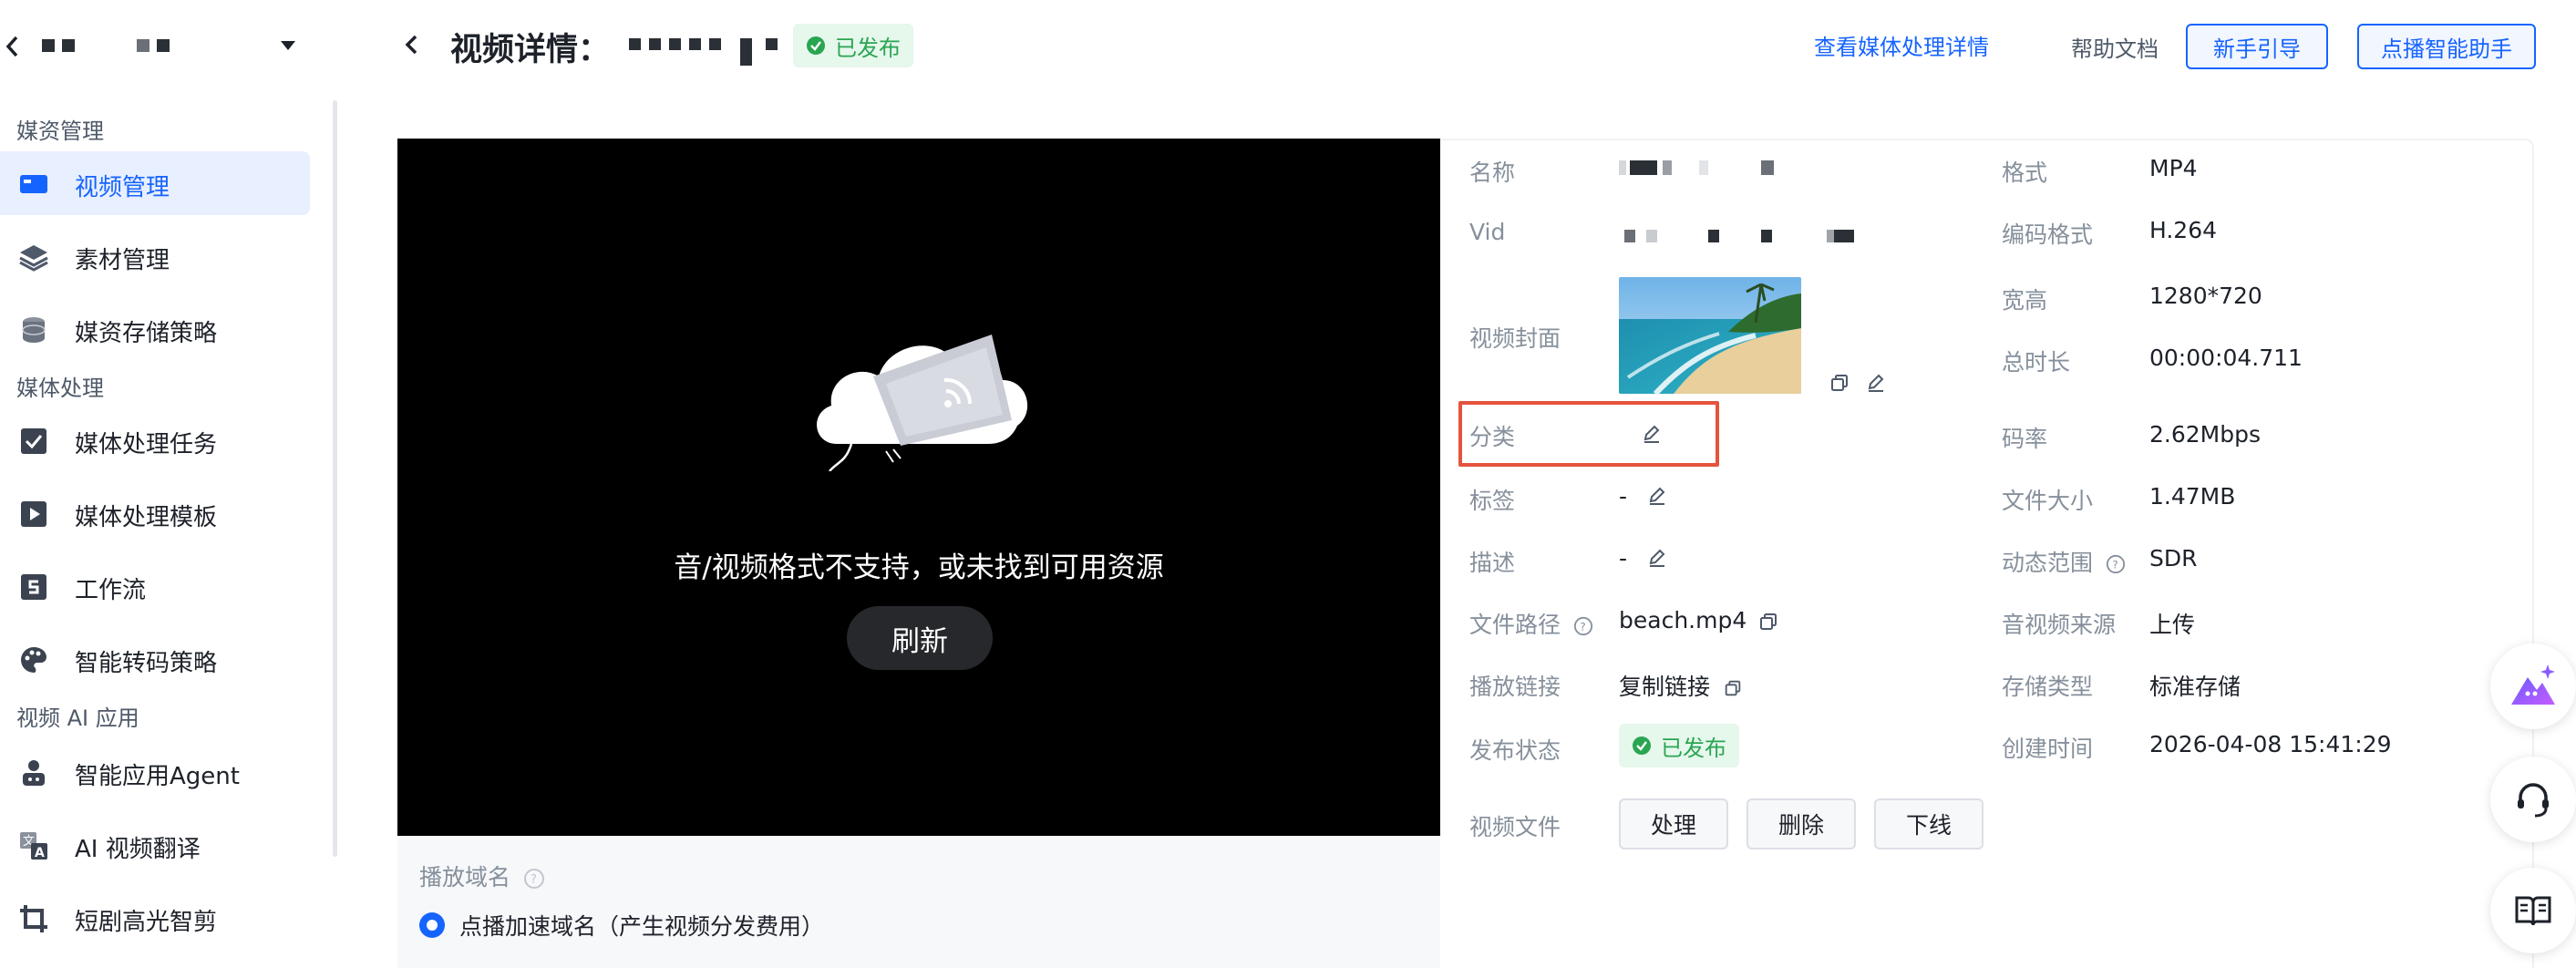 The image size is (2576, 968). Describe the element at coordinates (1733, 688) in the screenshot. I see `copy-link-icon` at that location.